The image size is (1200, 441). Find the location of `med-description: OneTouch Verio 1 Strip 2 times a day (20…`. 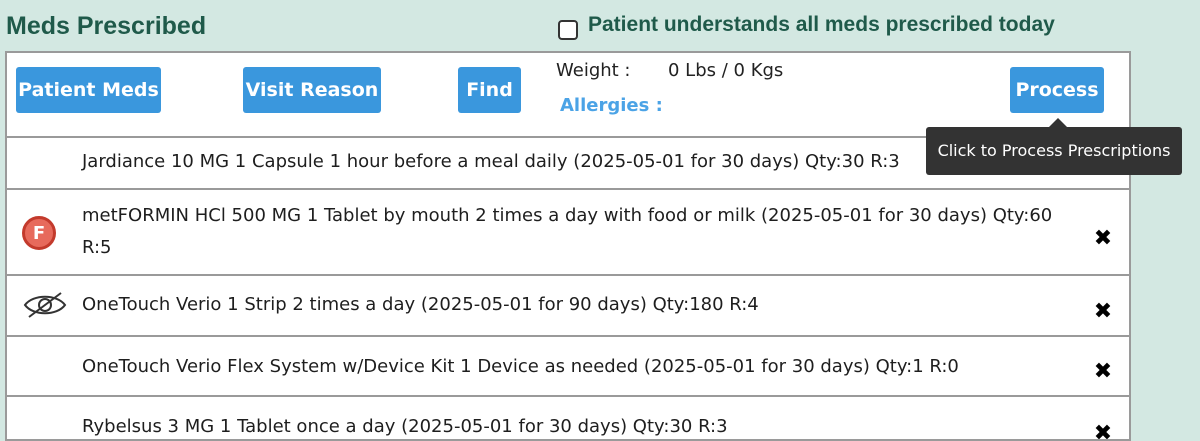

med-description: OneTouch Verio 1 Strip 2 times a day (20… is located at coordinates (420, 304).